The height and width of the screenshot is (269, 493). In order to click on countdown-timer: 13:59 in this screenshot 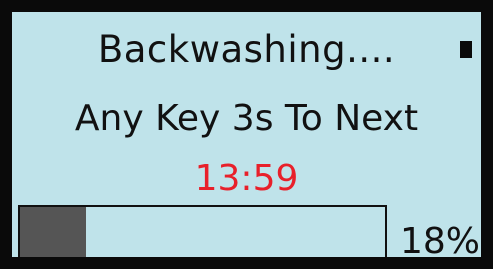, I will do `click(246, 178)`.